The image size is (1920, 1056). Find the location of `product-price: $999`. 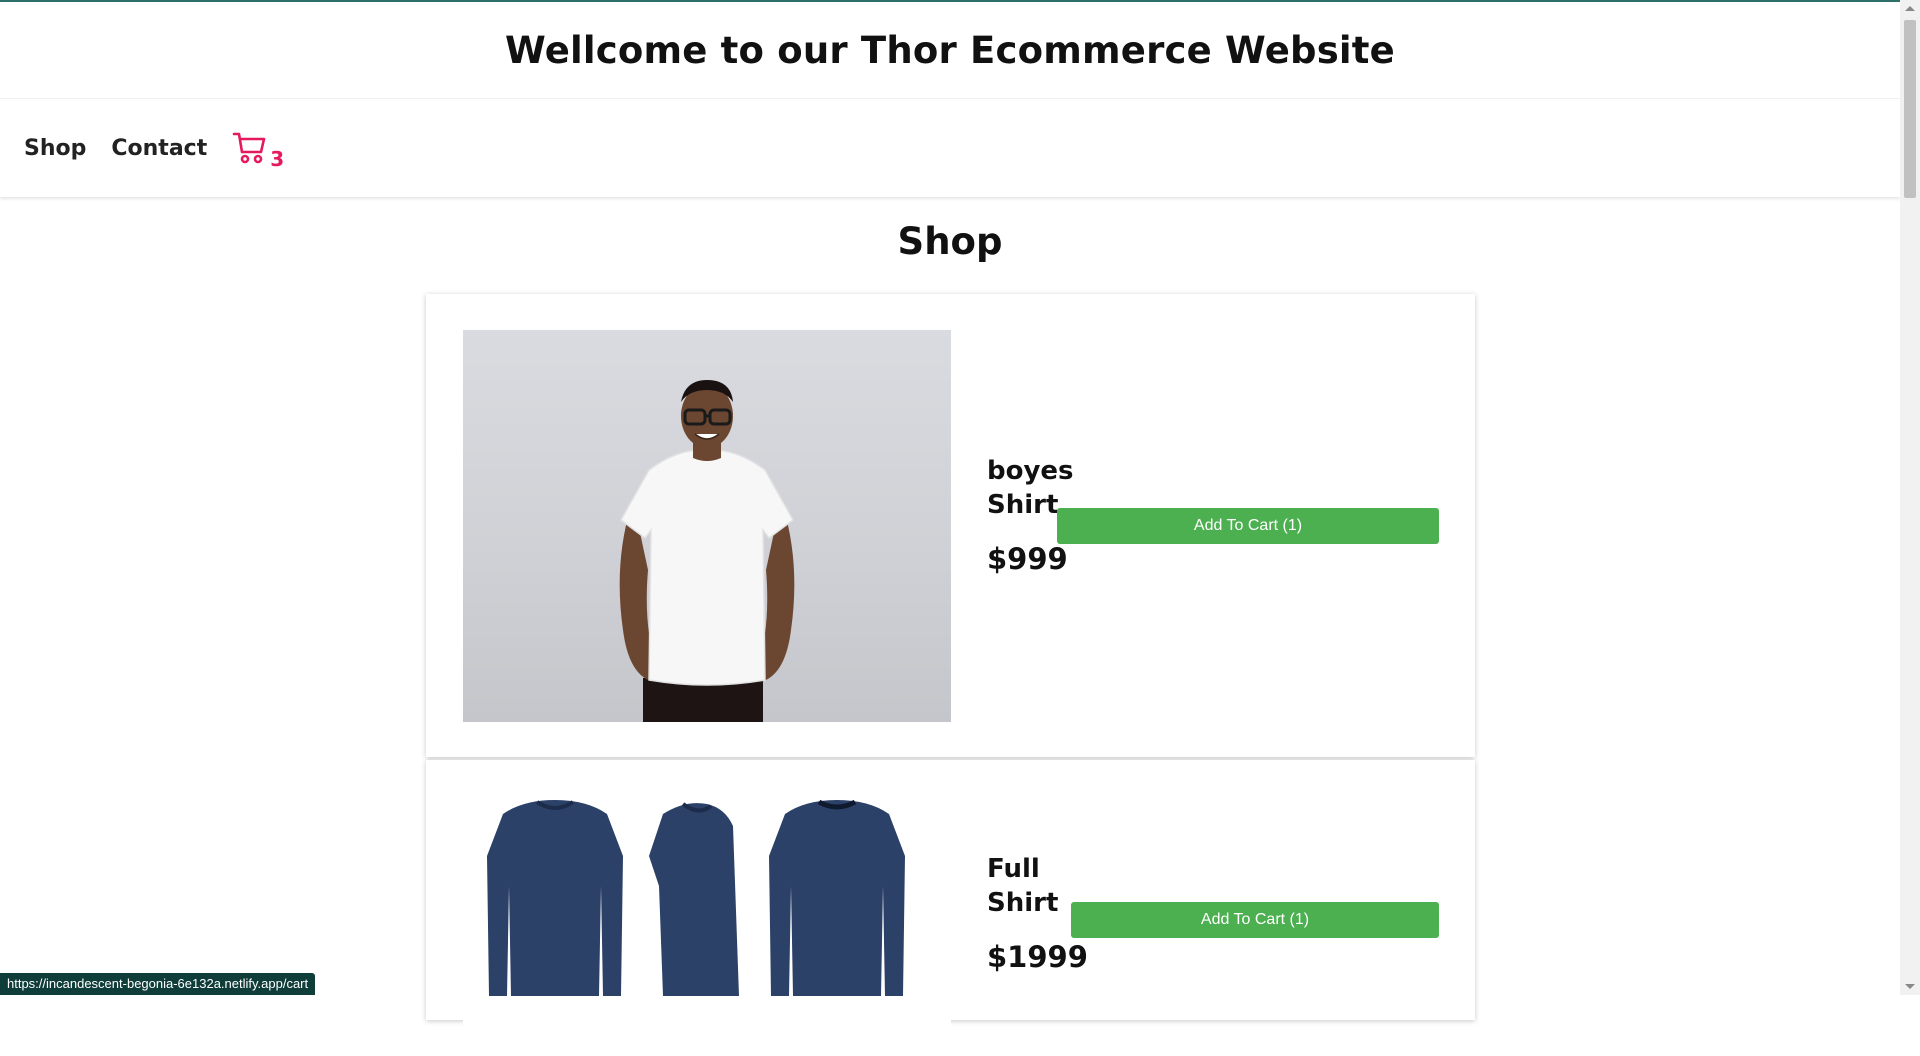

product-price: $999 is located at coordinates (1027, 559).